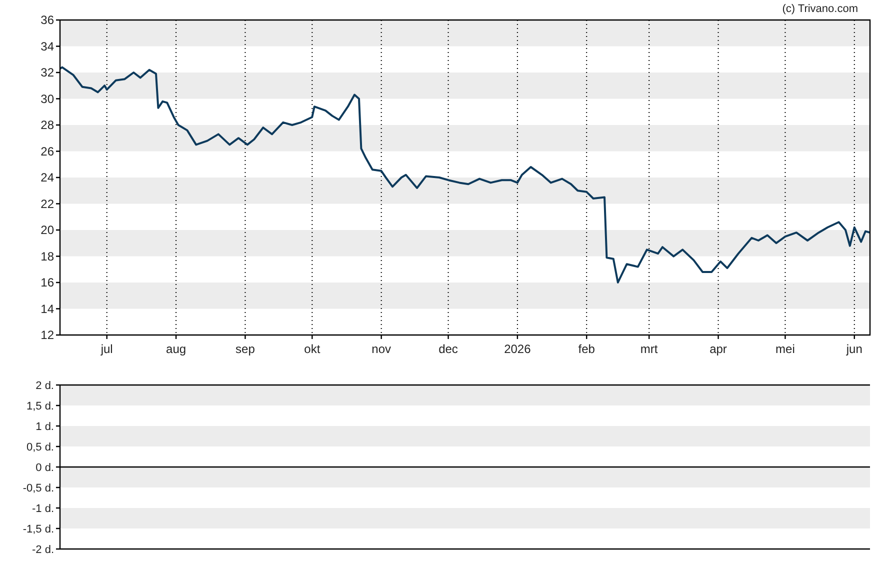  What do you see at coordinates (649, 349) in the screenshot?
I see `x-axis-label: mrt` at bounding box center [649, 349].